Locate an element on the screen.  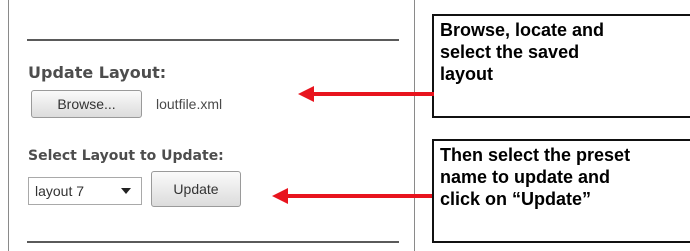
select-layout-title: Select Layout to Update: is located at coordinates (126, 156).